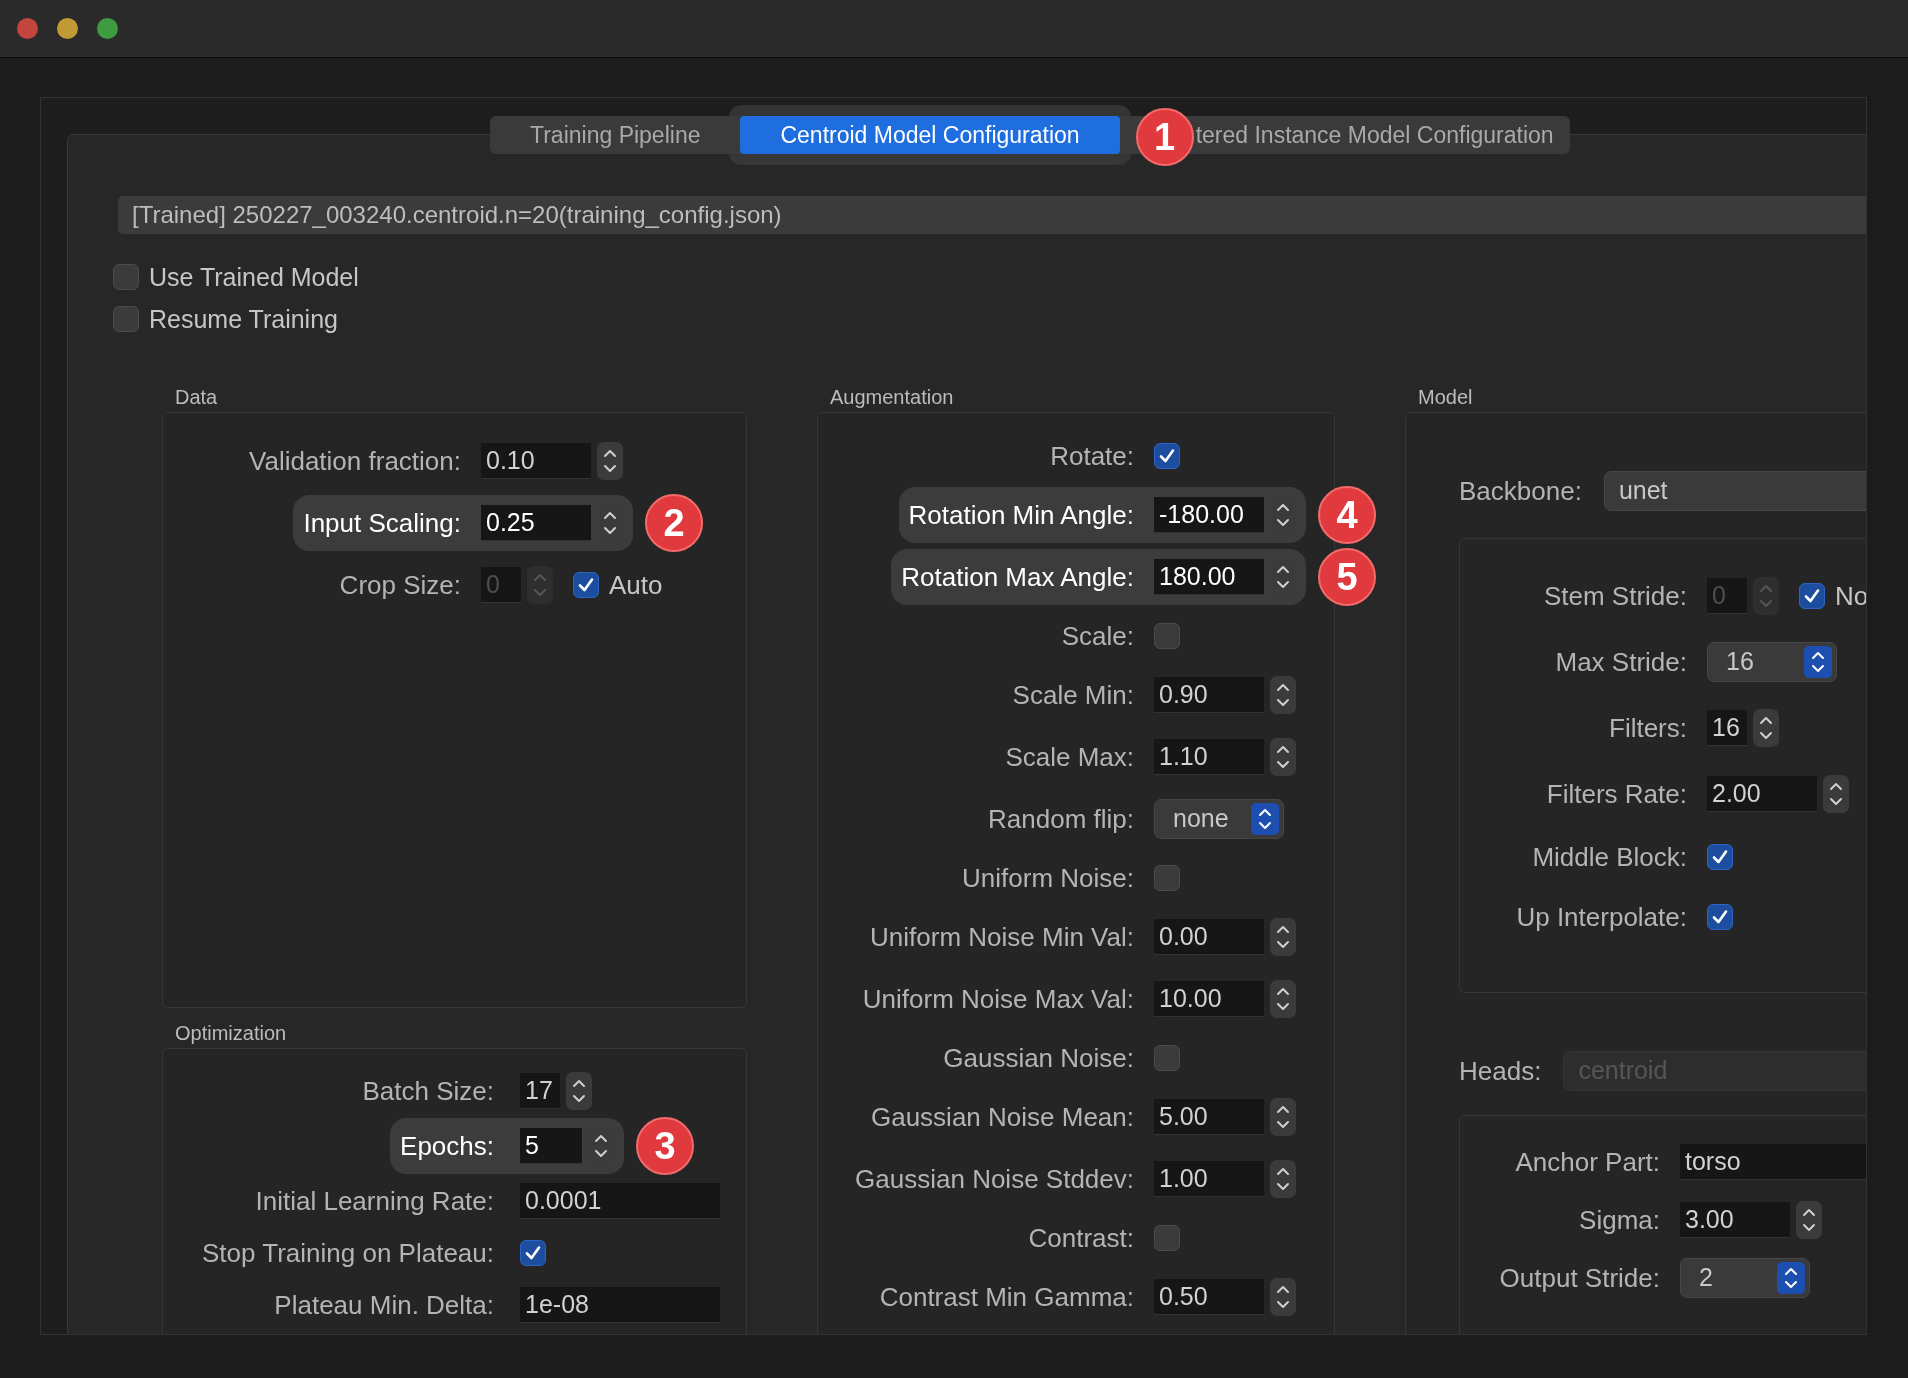  What do you see at coordinates (1219, 819) in the screenshot?
I see `dropdown: none` at bounding box center [1219, 819].